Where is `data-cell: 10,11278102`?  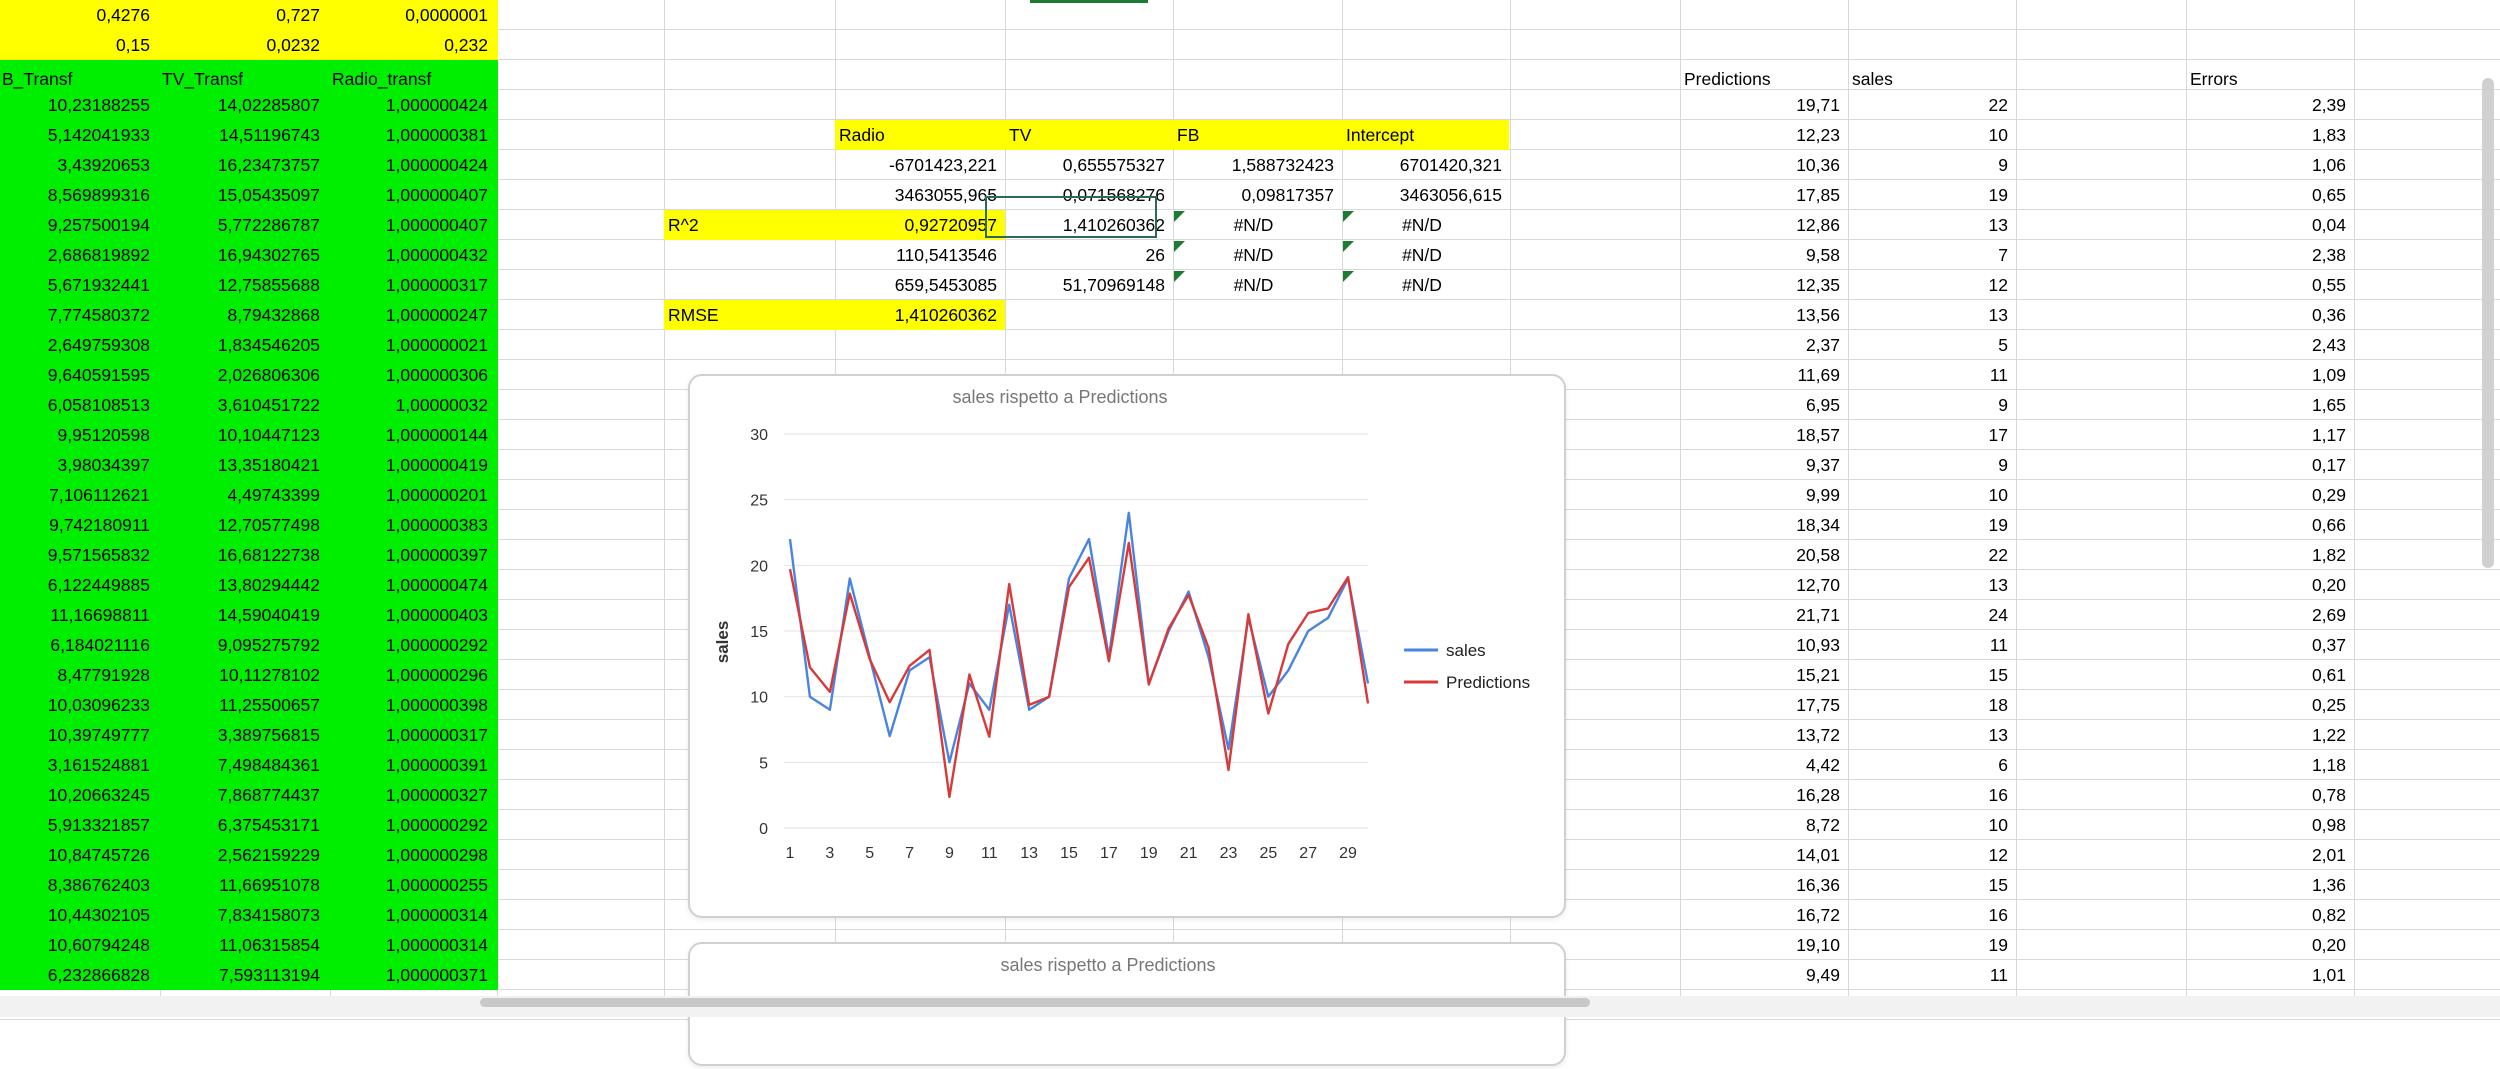
data-cell: 10,11278102 is located at coordinates (240, 675).